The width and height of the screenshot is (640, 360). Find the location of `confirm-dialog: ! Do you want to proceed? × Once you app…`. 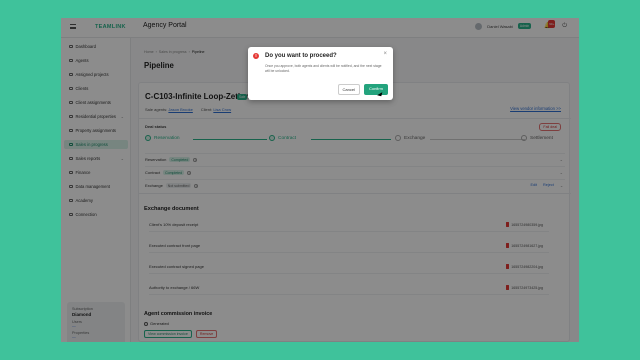

confirm-dialog: ! Do you want to proceed? × Once you app… is located at coordinates (320, 73).